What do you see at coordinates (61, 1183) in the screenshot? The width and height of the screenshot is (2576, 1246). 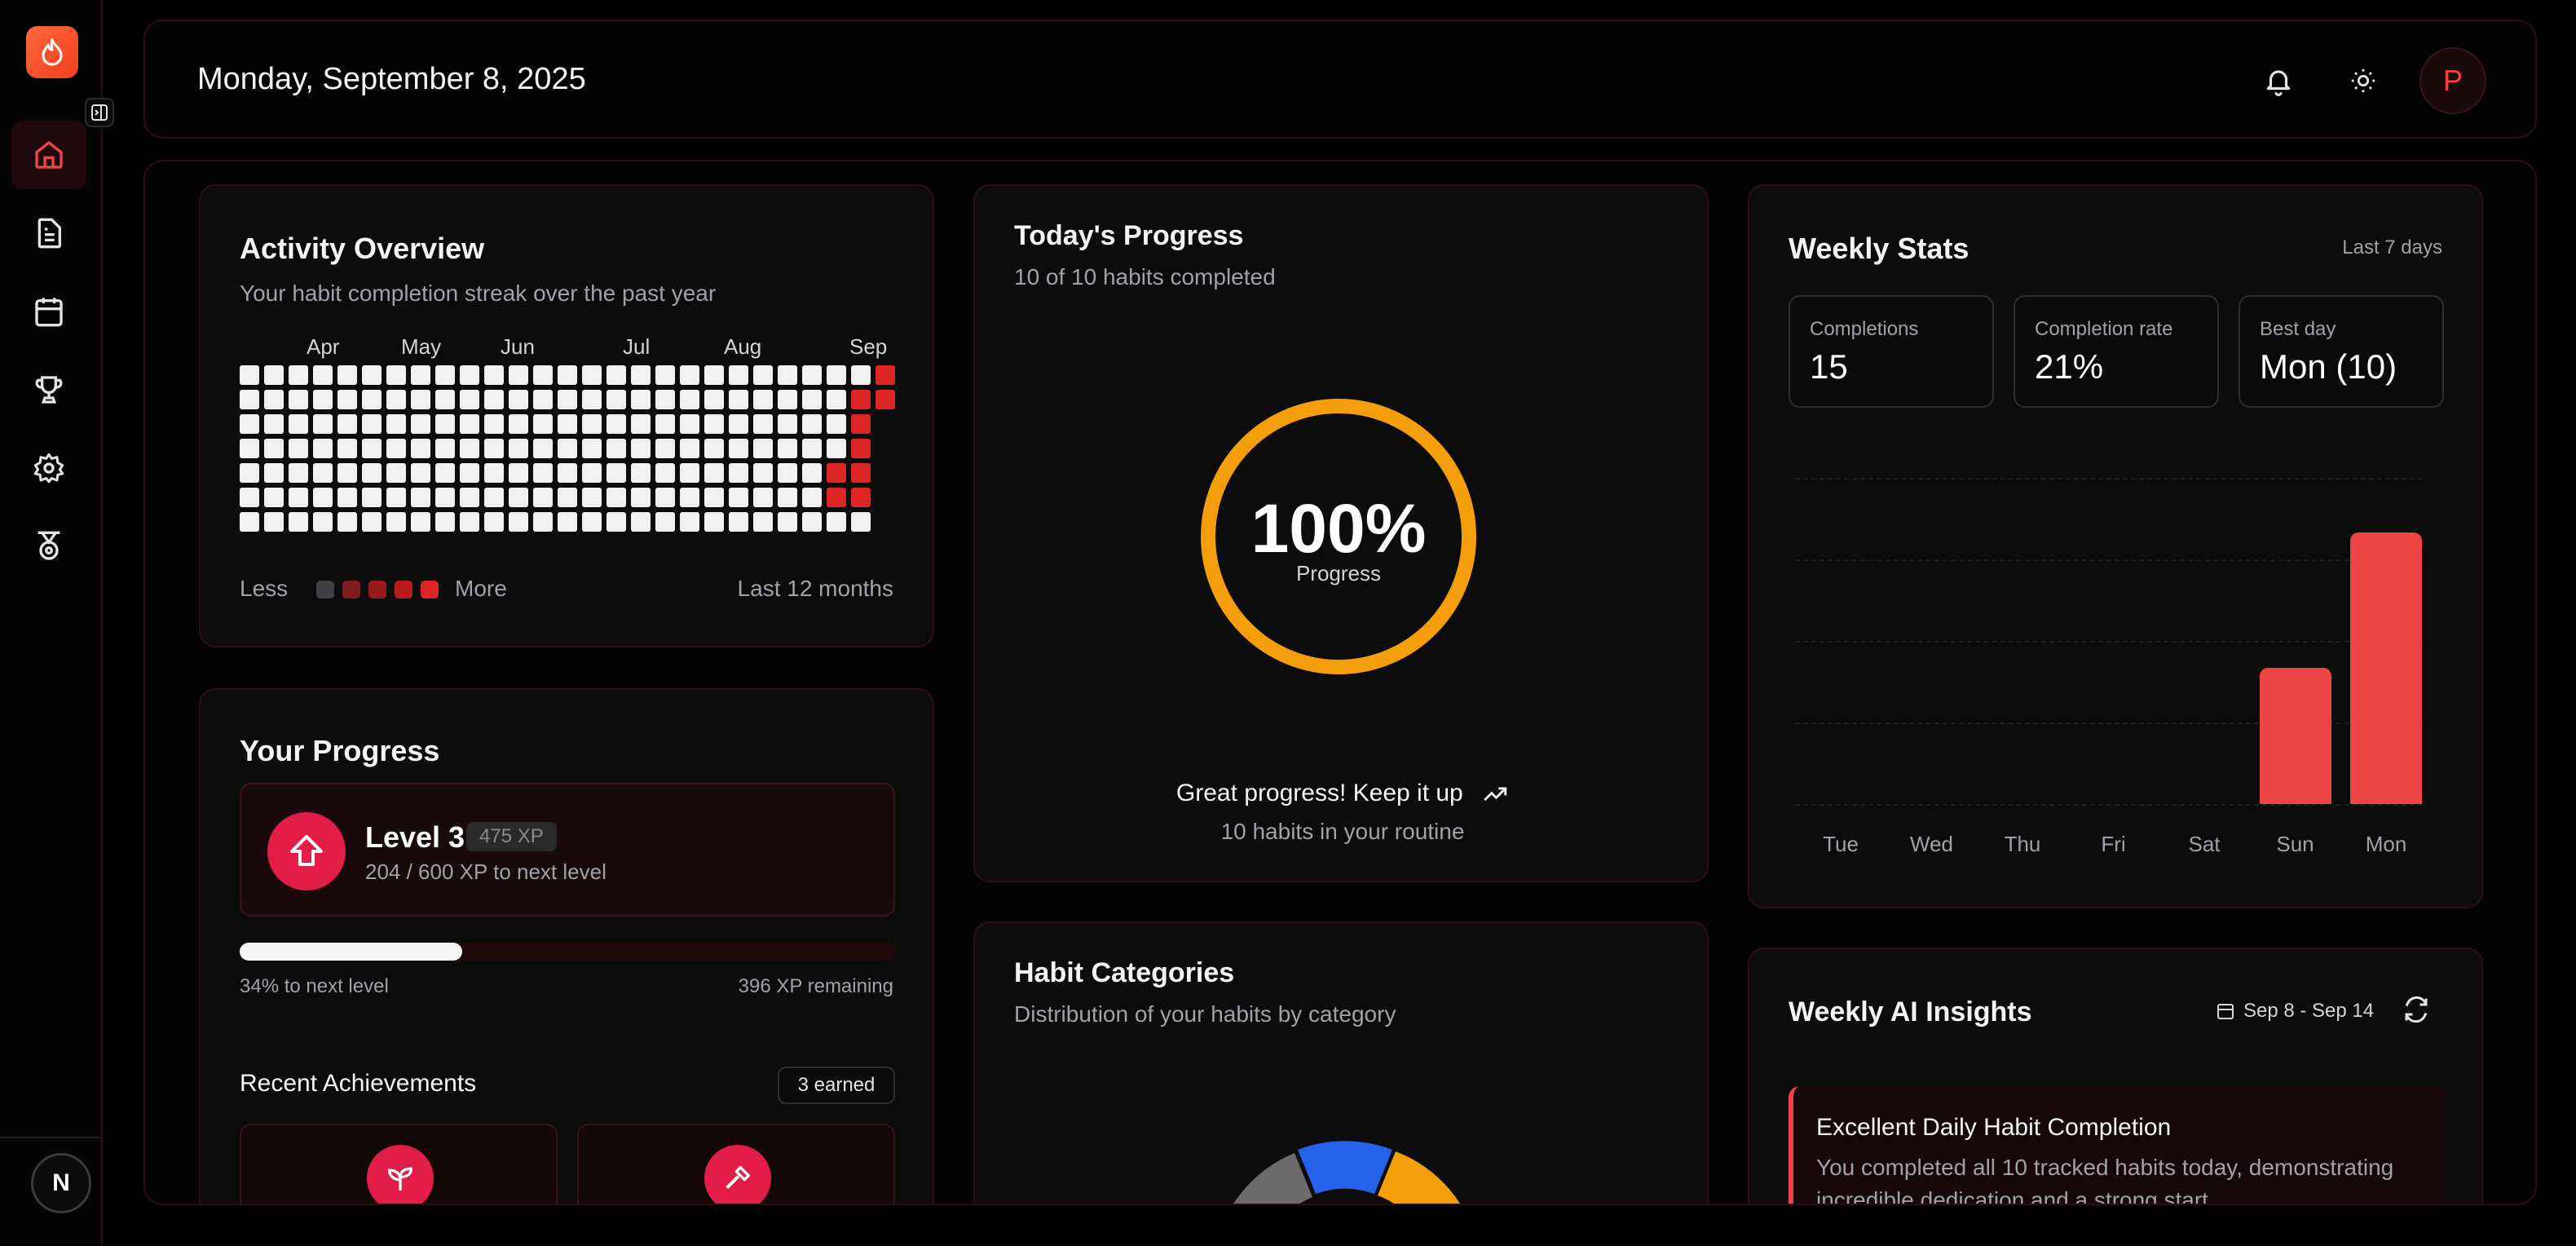 I see `user-avatar-small: N` at bounding box center [61, 1183].